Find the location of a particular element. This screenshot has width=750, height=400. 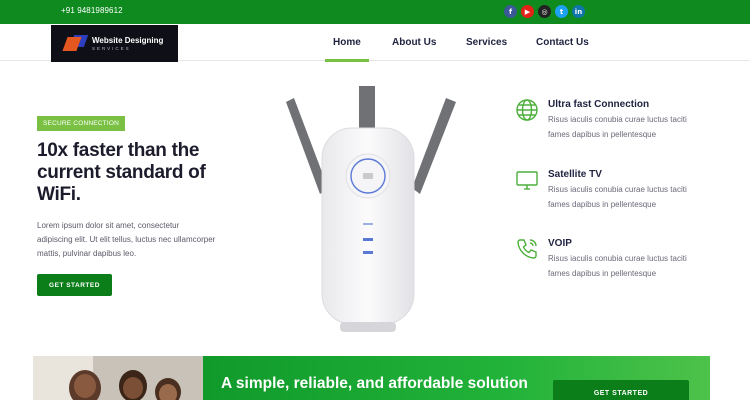

secure-connection-badge: SECURE CONNECTION is located at coordinates (81, 123).